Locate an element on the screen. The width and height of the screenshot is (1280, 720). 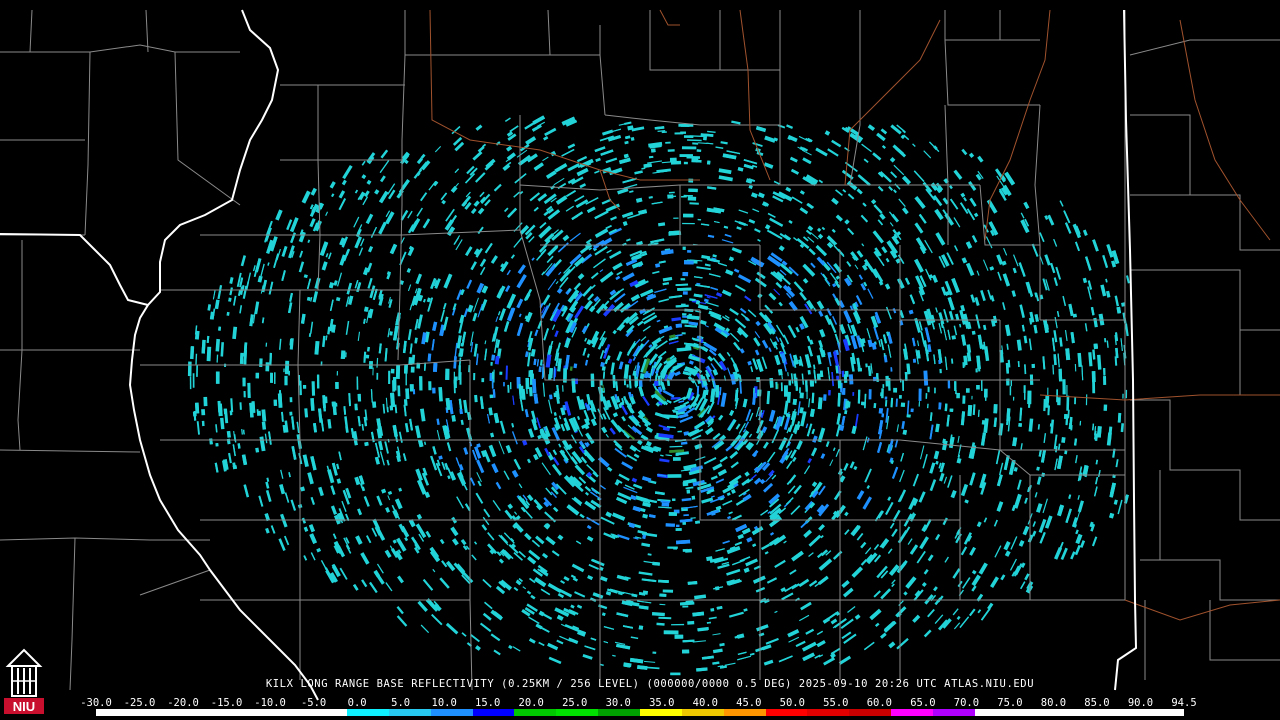
colorbar-label: 35.0 is located at coordinates (662, 703).